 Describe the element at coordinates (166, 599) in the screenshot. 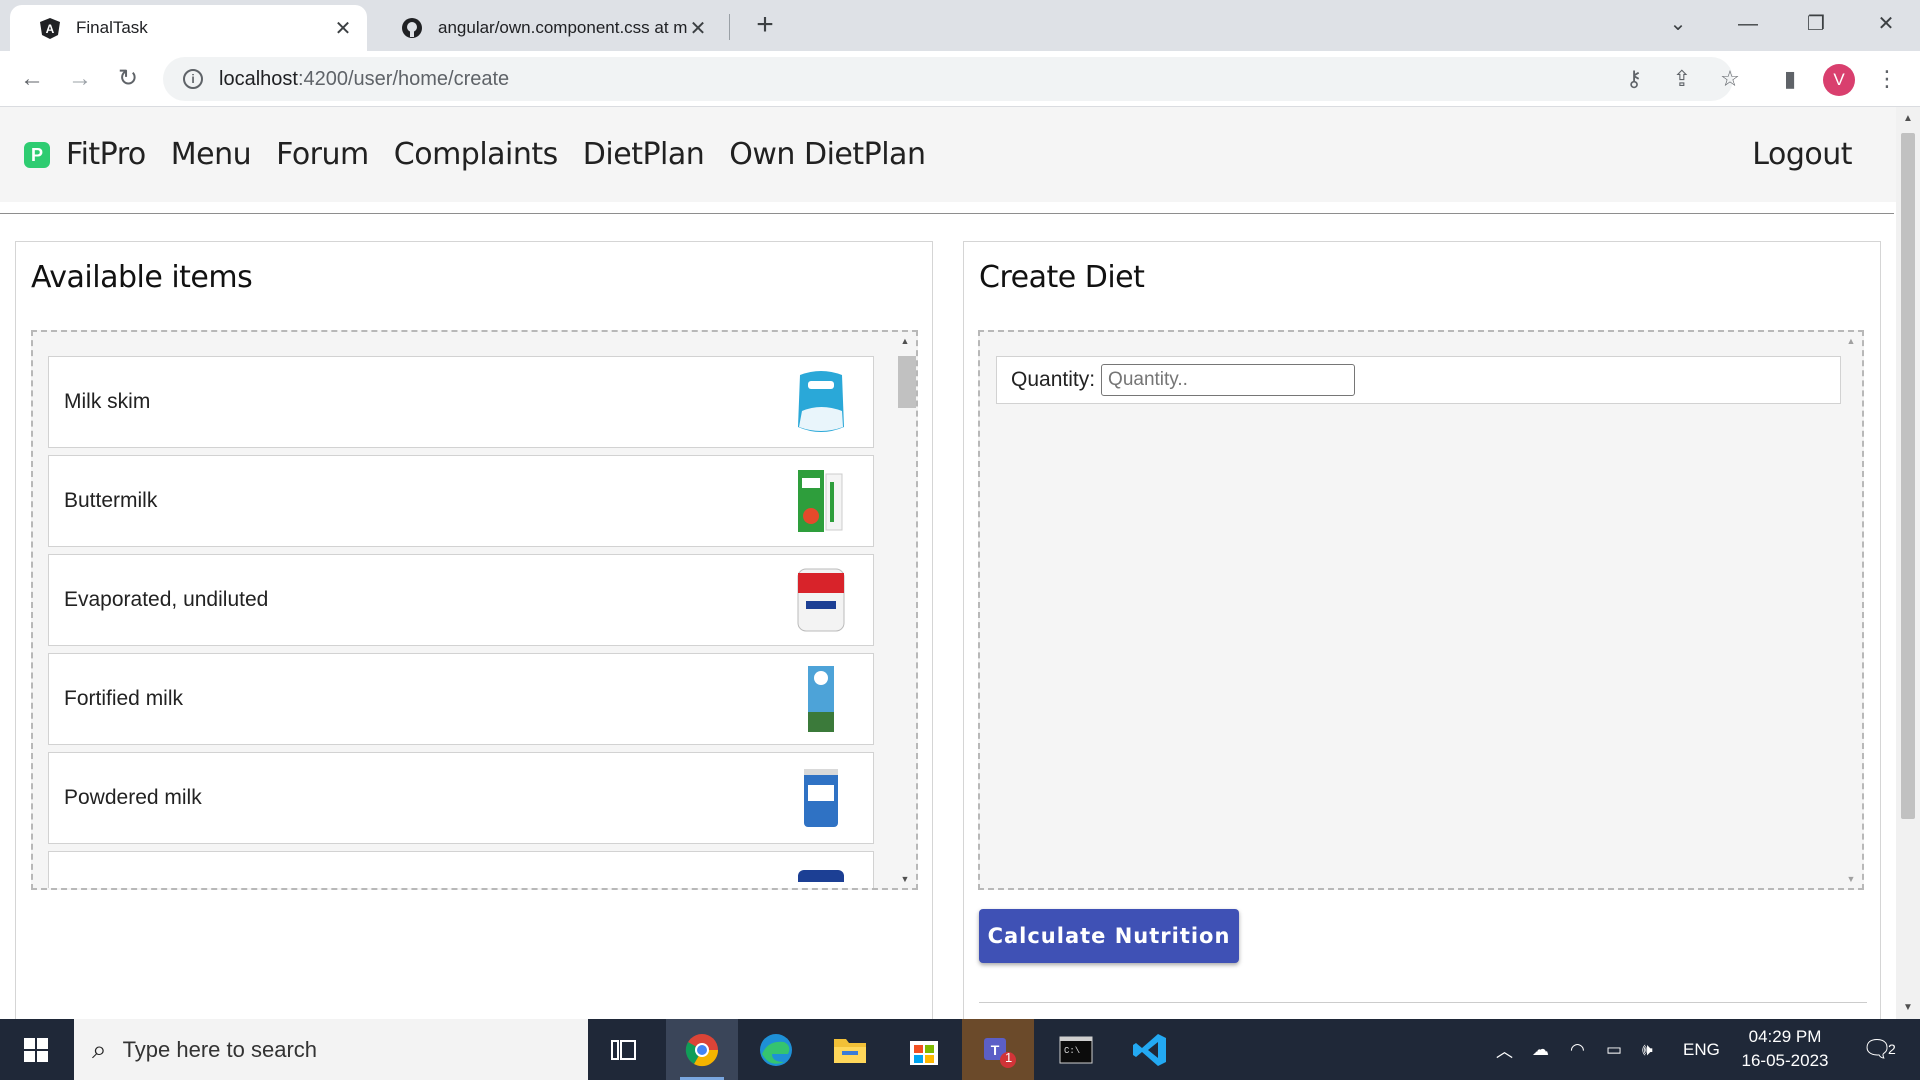

I see `item-name: Evaporated, undiluted` at that location.